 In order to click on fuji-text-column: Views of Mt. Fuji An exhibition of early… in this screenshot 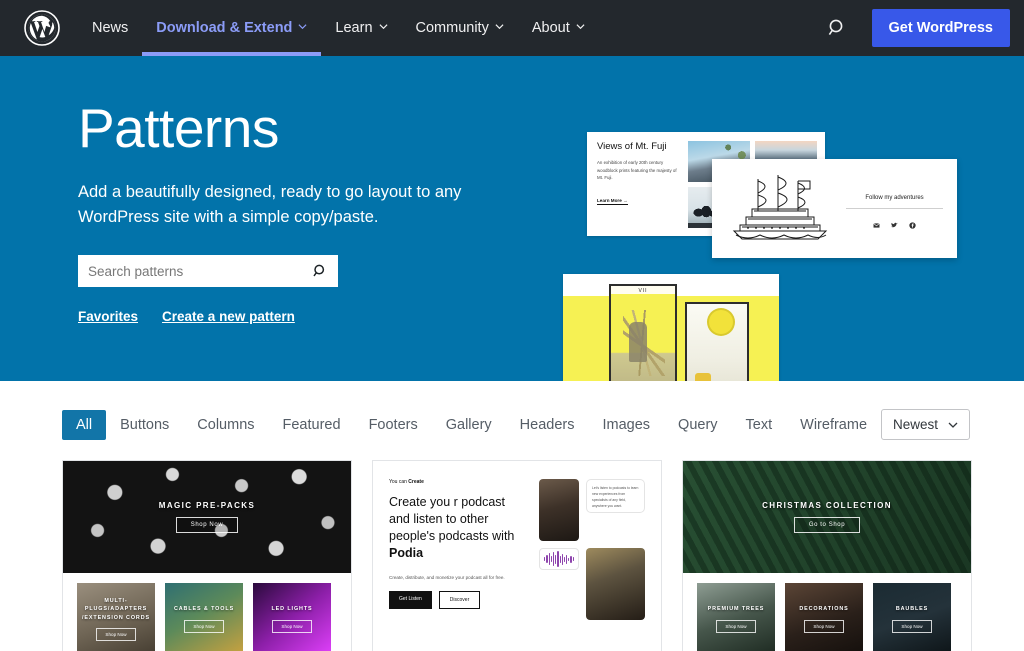, I will do `click(639, 184)`.